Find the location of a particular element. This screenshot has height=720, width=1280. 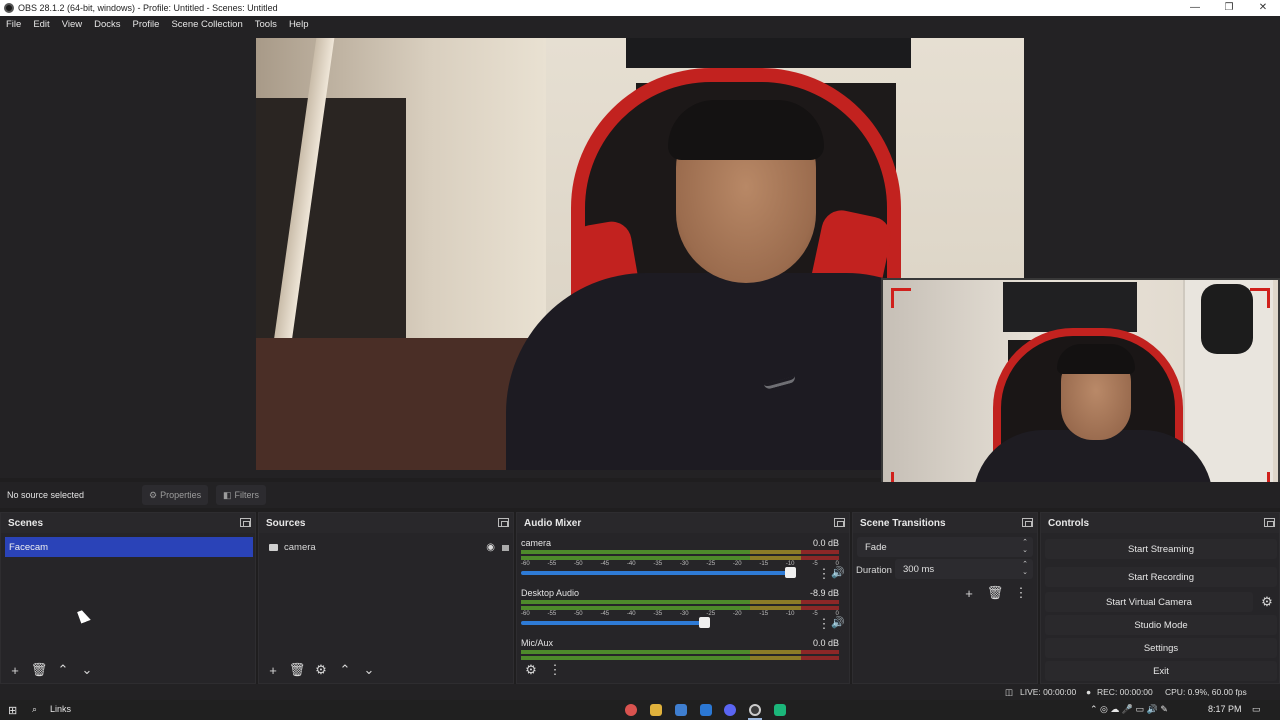

move-down-button: ⌄ is located at coordinates (87, 670).